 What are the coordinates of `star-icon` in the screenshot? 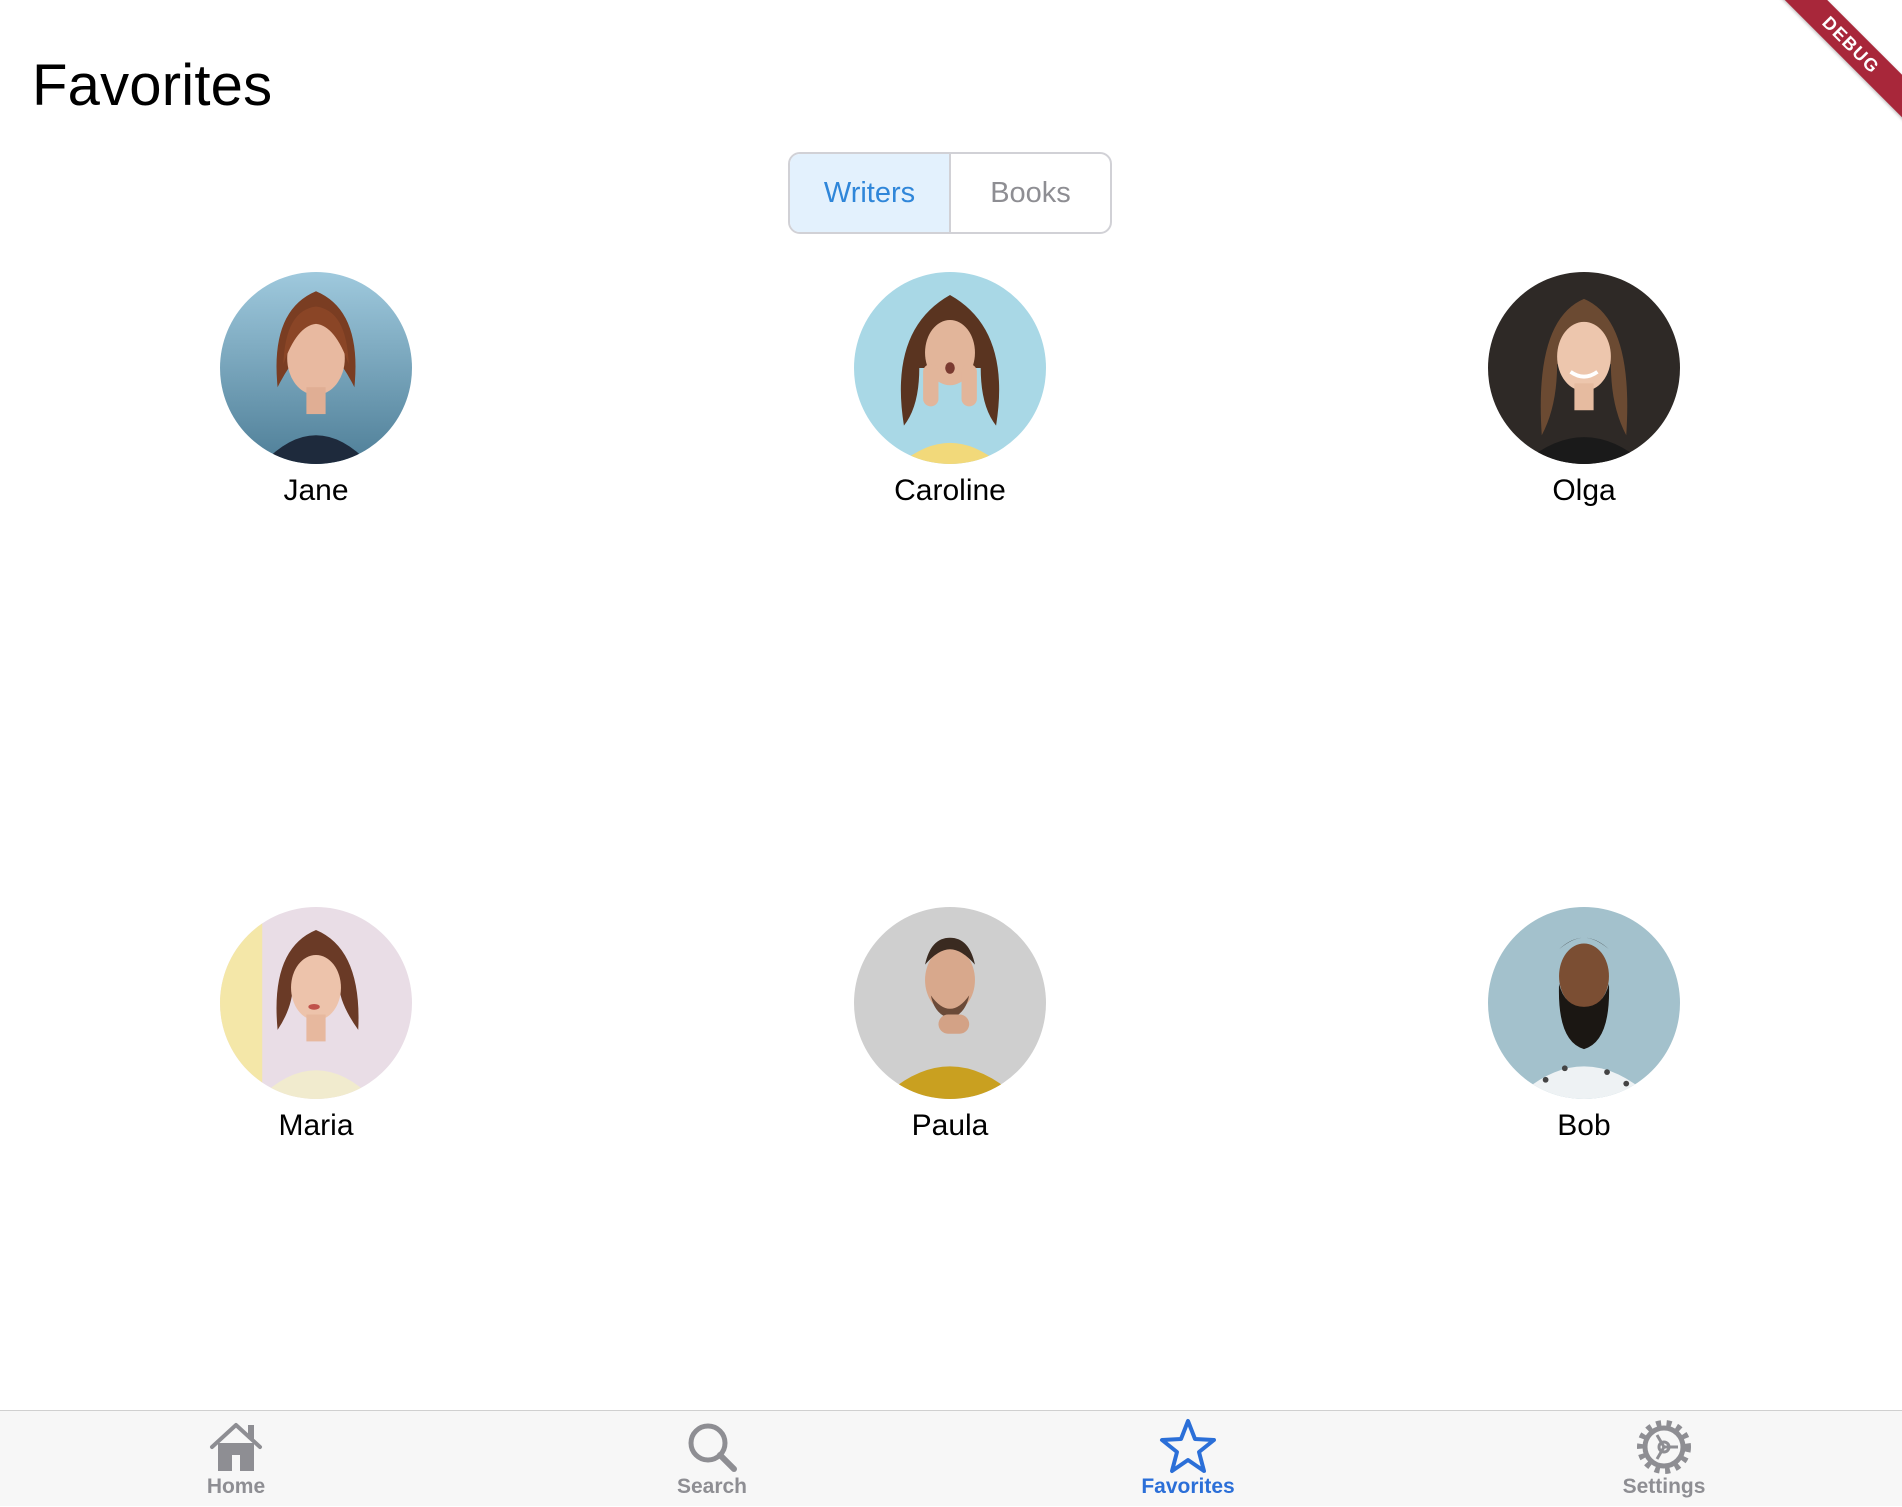 It's located at (1188, 1446).